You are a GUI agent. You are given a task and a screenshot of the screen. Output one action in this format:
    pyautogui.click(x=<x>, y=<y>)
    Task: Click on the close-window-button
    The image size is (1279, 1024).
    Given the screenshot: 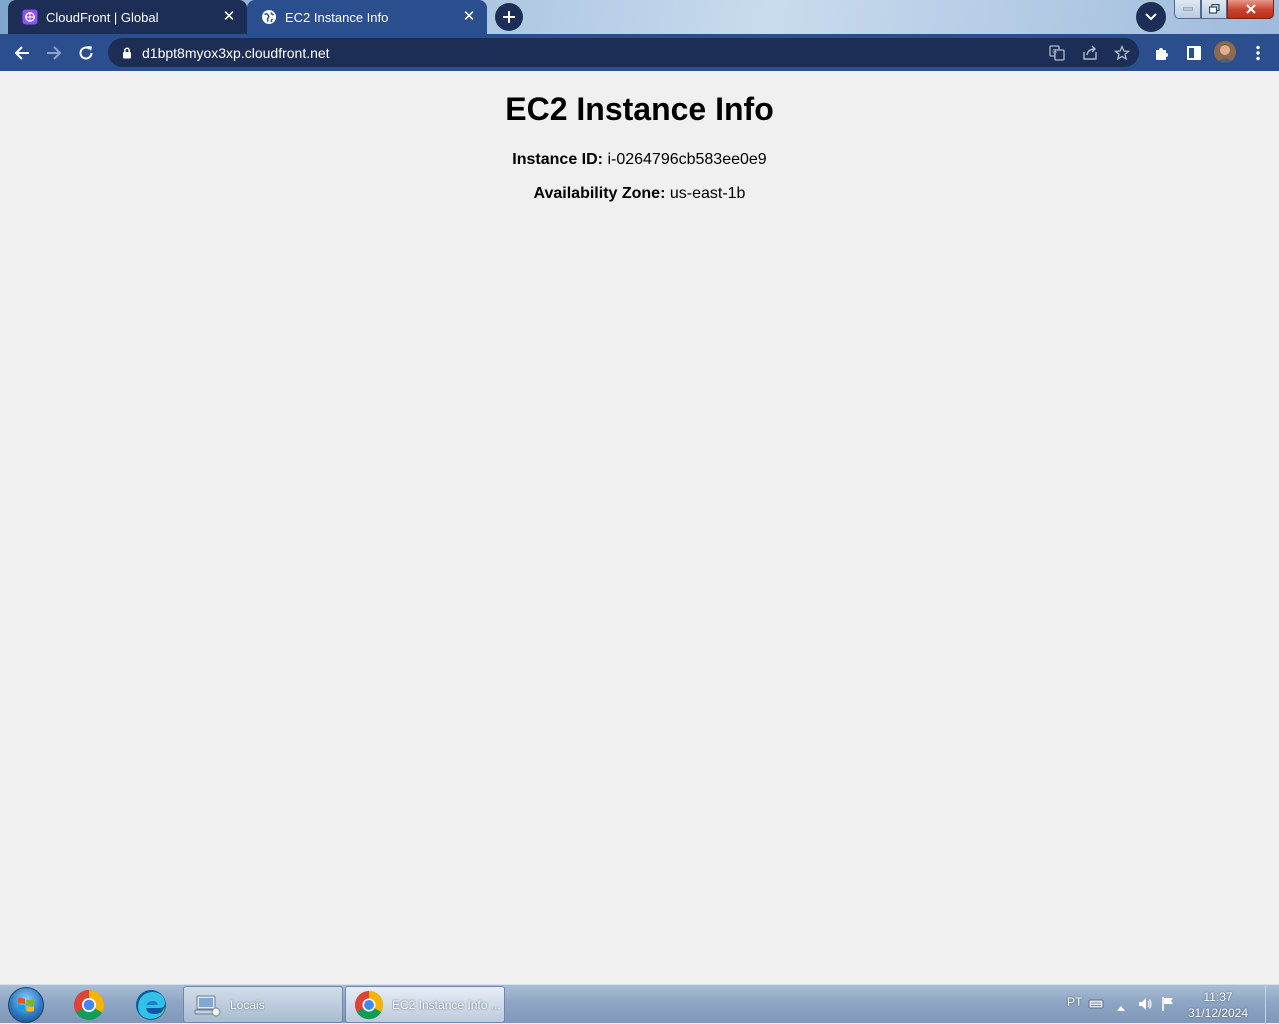 What is the action you would take?
    pyautogui.click(x=1250, y=9)
    